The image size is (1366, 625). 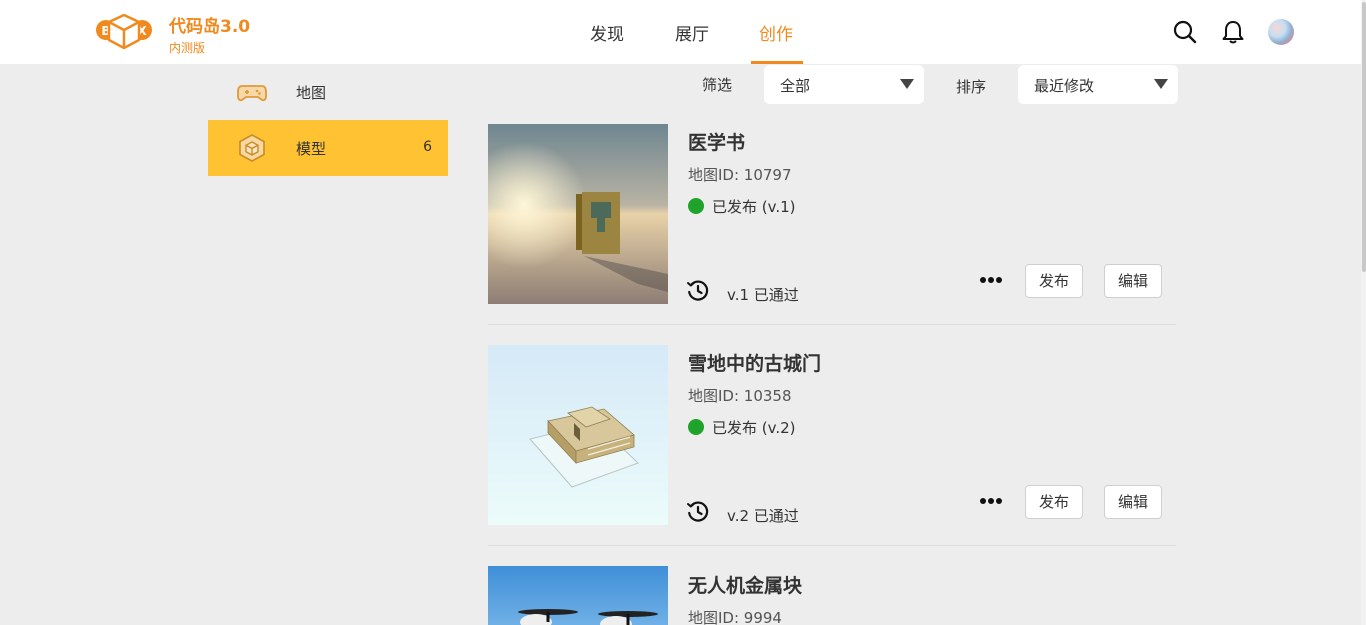 I want to click on card-status: 已发布 (v.2), so click(x=754, y=428).